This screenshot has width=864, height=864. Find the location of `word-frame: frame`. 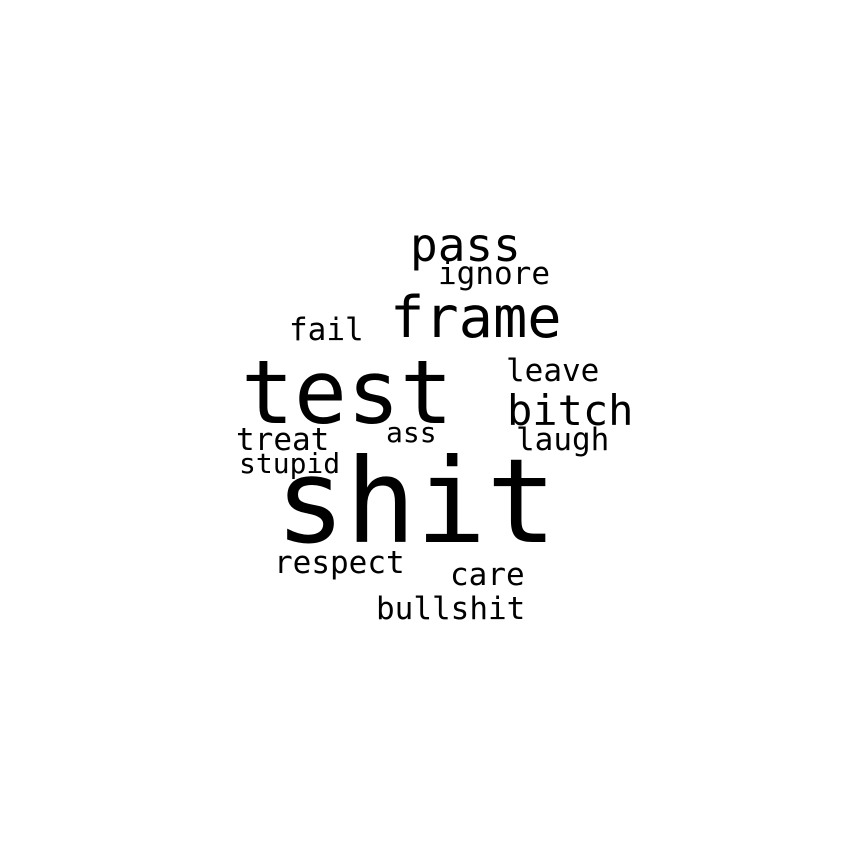

word-frame: frame is located at coordinates (476, 318).